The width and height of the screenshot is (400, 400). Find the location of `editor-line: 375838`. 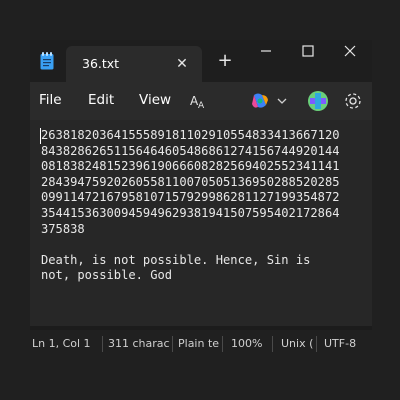

editor-line: 375838 is located at coordinates (63, 228).